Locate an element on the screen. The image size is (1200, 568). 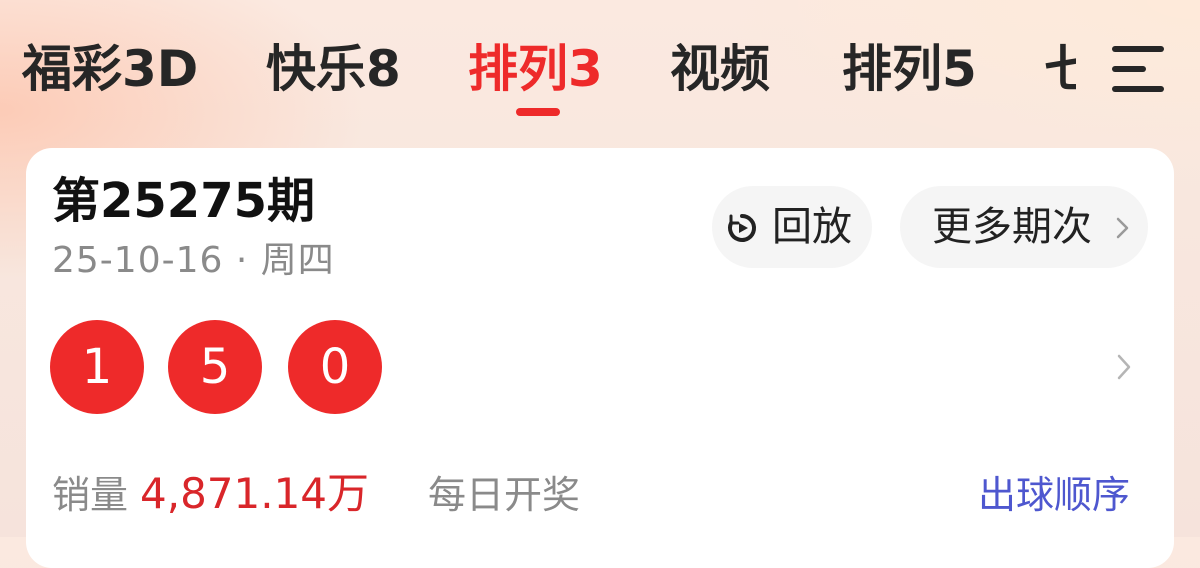
tab-pailie-5: 排列5 is located at coordinates (909, 69).